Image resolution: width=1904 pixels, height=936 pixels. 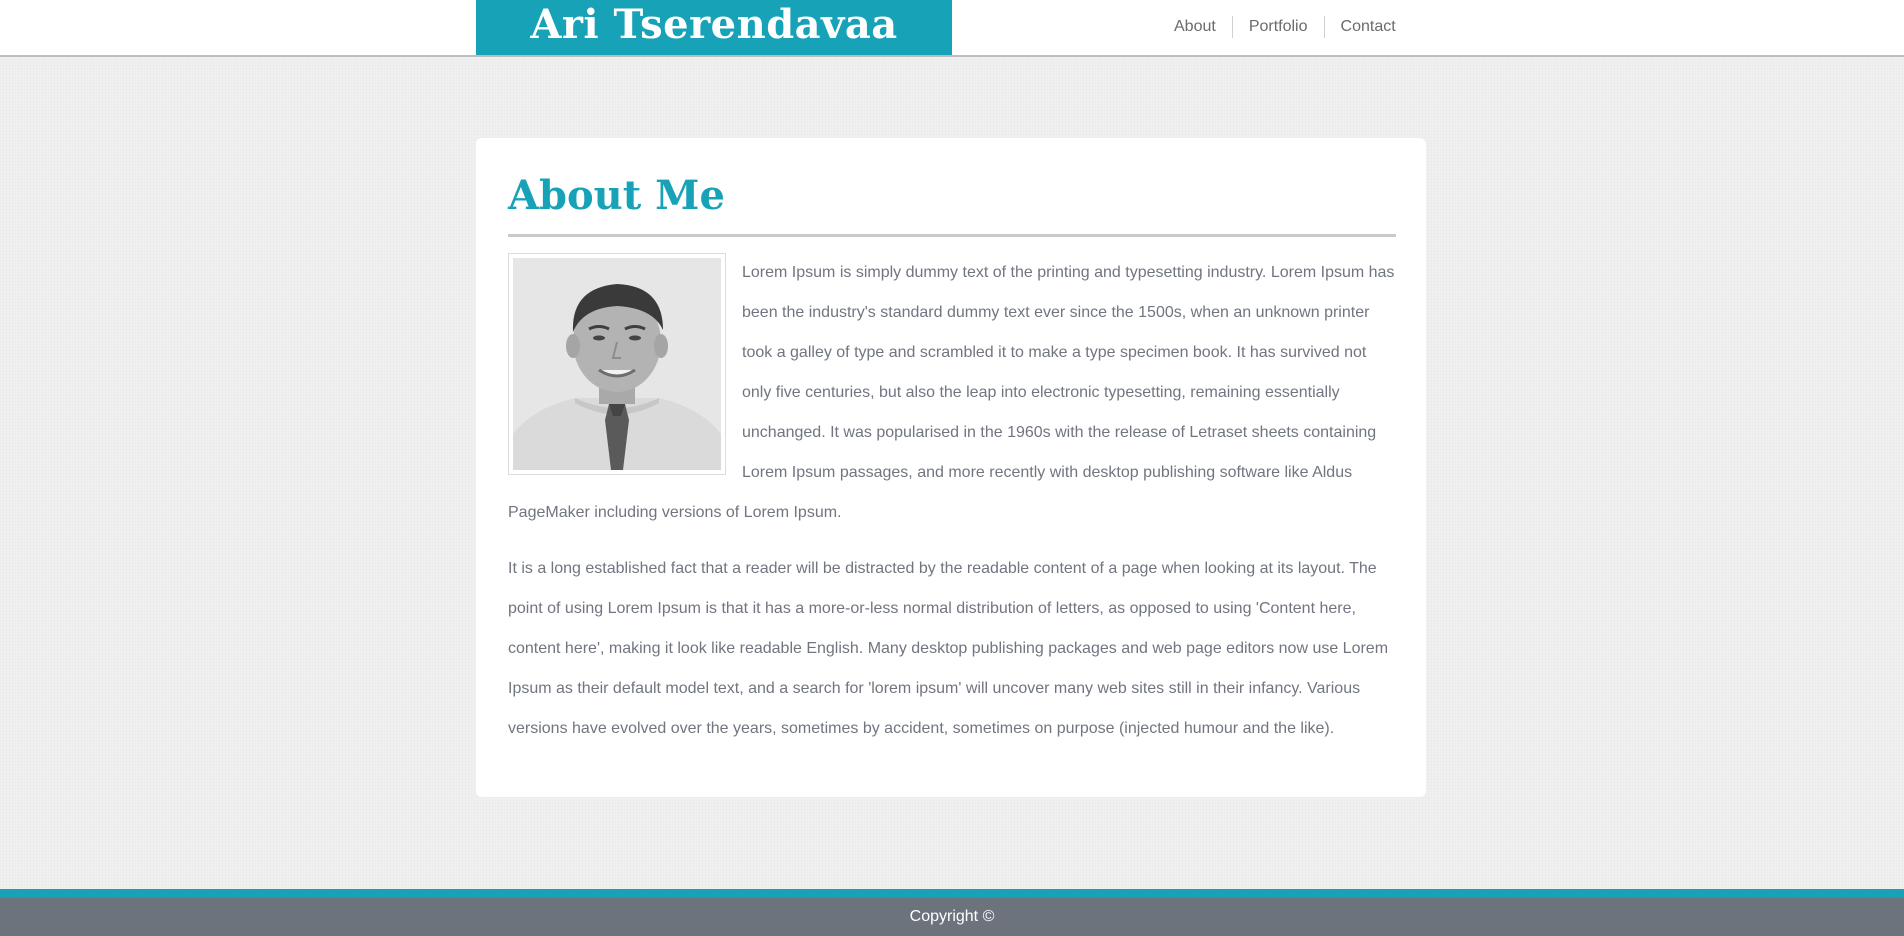 What do you see at coordinates (1195, 27) in the screenshot?
I see `nav-link-about: About` at bounding box center [1195, 27].